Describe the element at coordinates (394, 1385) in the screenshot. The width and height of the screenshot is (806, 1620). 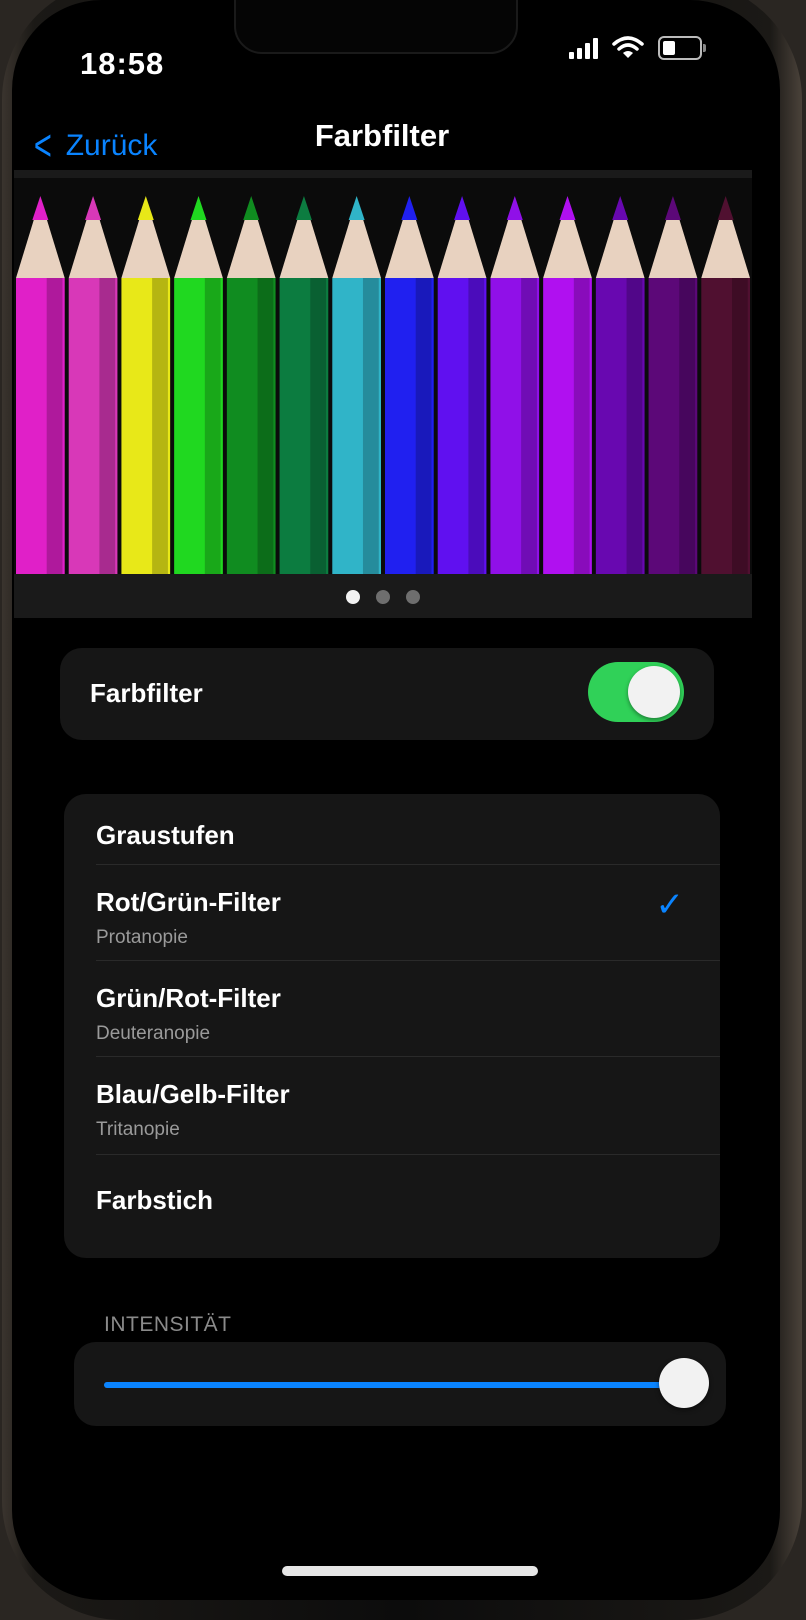
I see `intensity-slider-fill` at that location.